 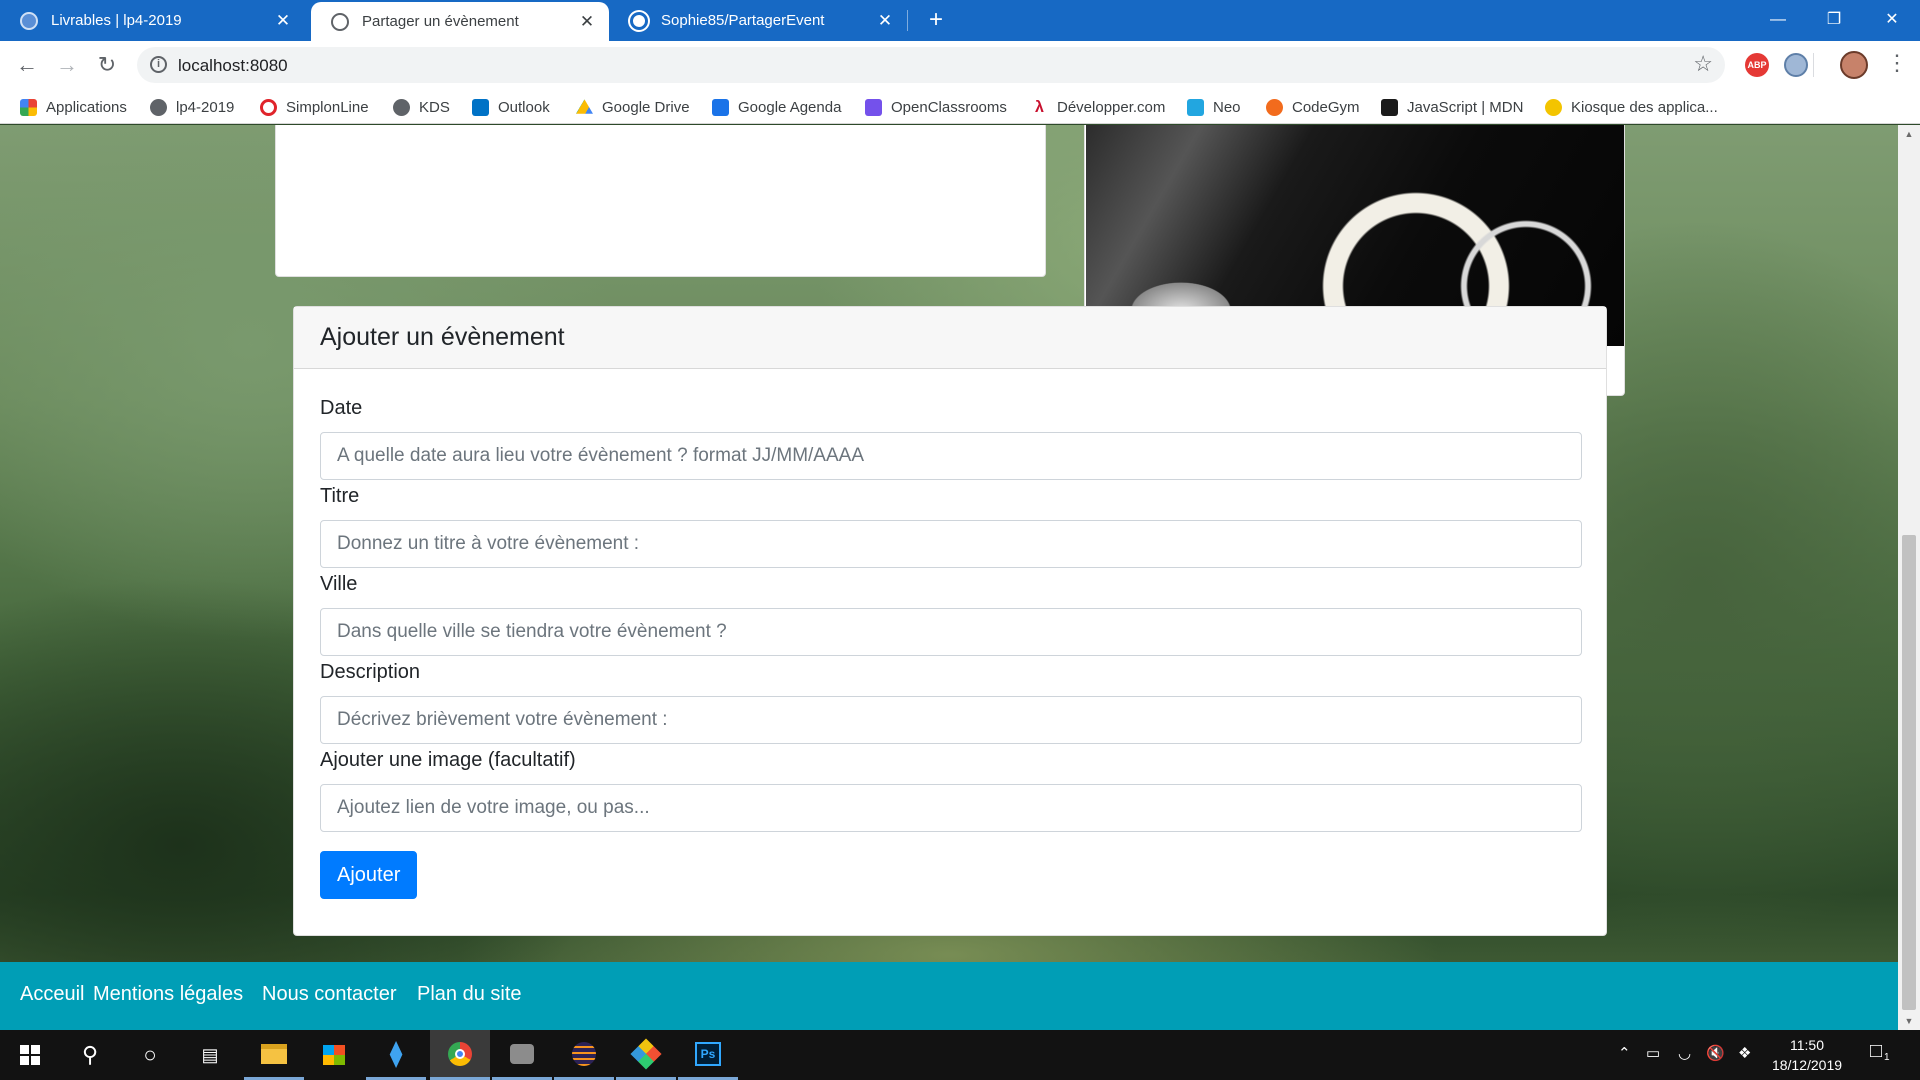 I want to click on photoshop-icon: Ps, so click(x=708, y=1055).